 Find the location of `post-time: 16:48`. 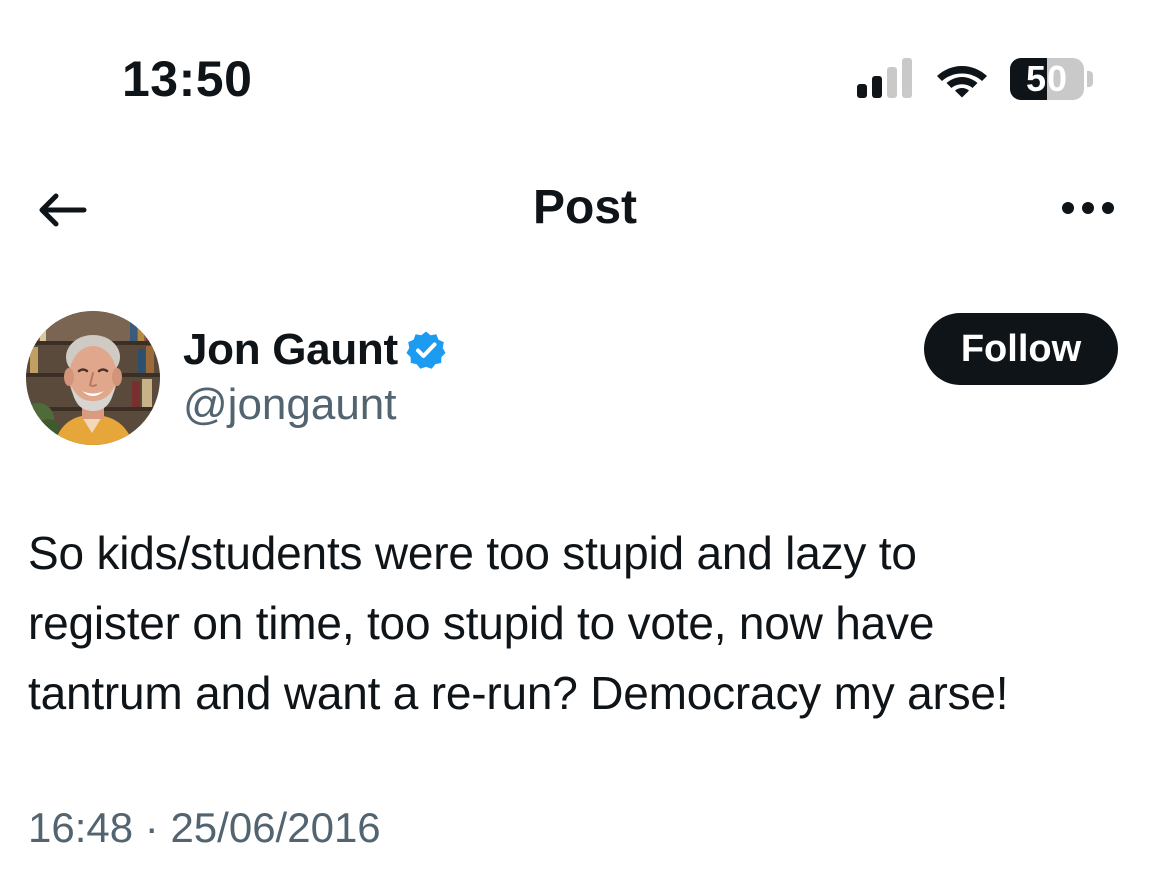

post-time: 16:48 is located at coordinates (80, 827).